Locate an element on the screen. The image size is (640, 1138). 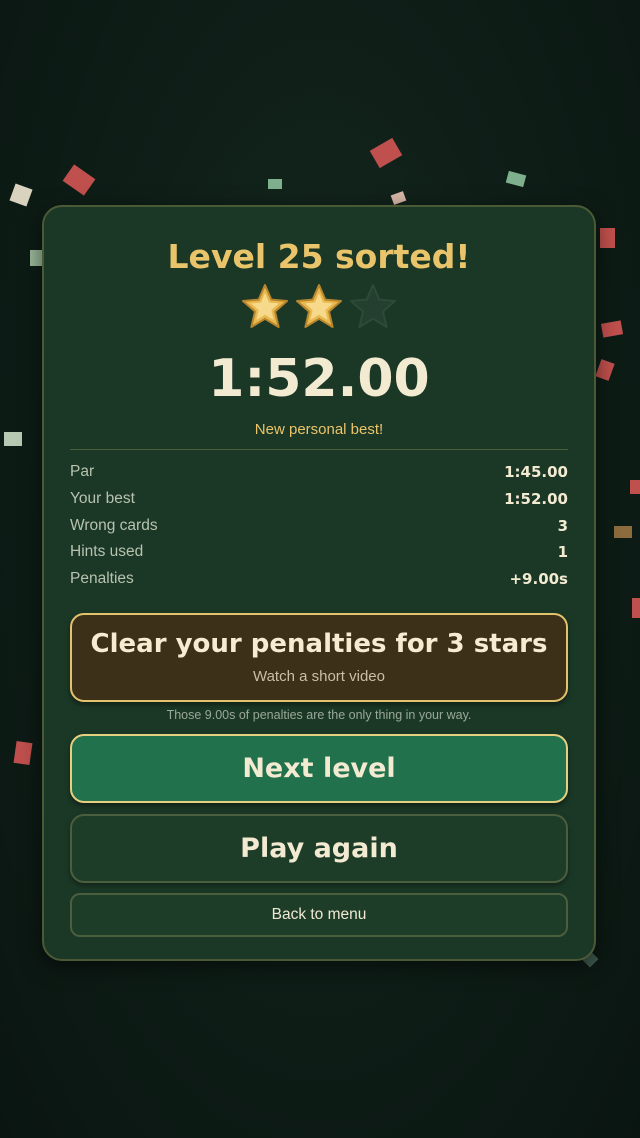
play-again-button: Play again is located at coordinates (319, 848).